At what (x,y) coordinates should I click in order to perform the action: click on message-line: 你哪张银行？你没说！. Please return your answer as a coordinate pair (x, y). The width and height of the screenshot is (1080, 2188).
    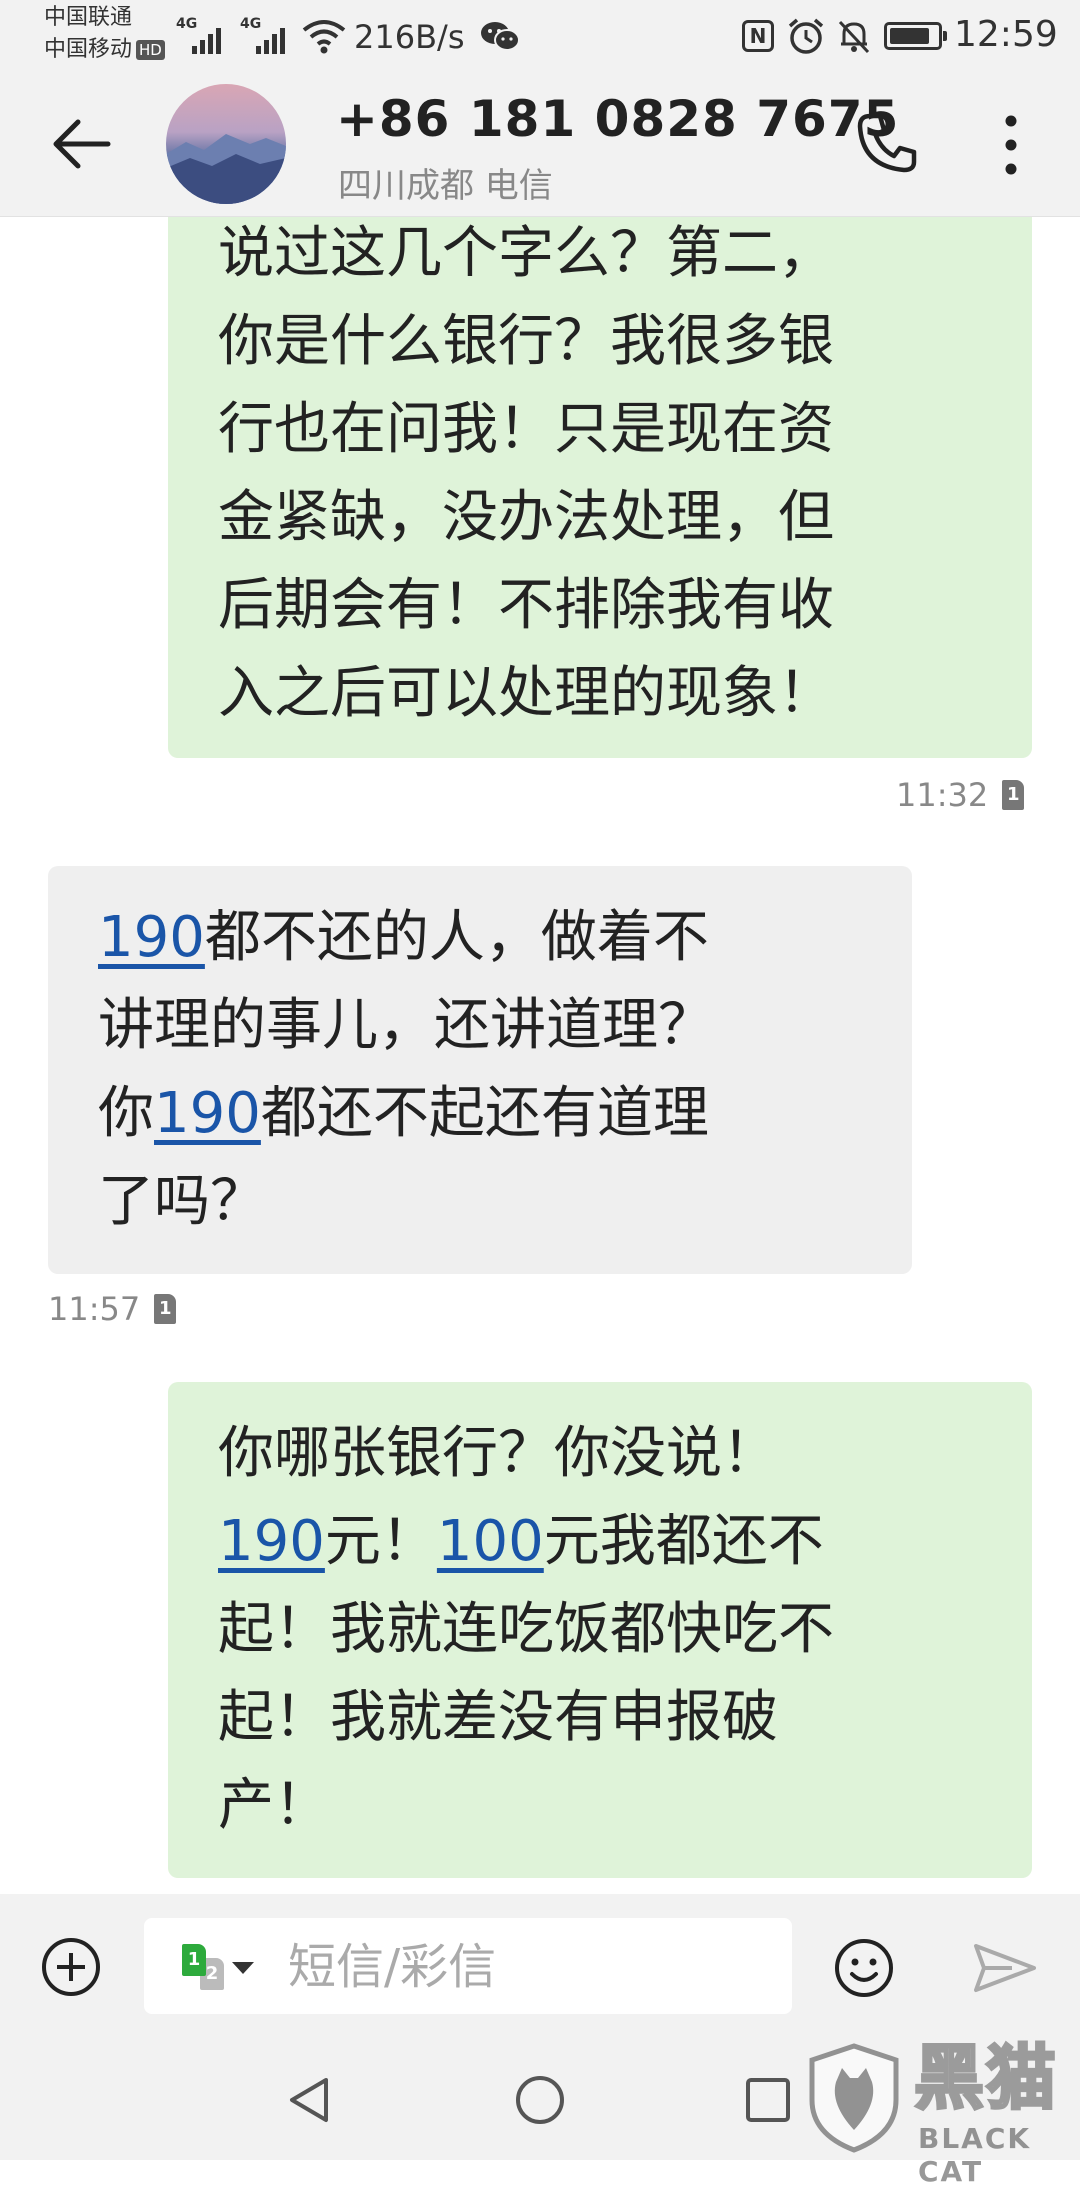
    Looking at the image, I should click on (600, 1454).